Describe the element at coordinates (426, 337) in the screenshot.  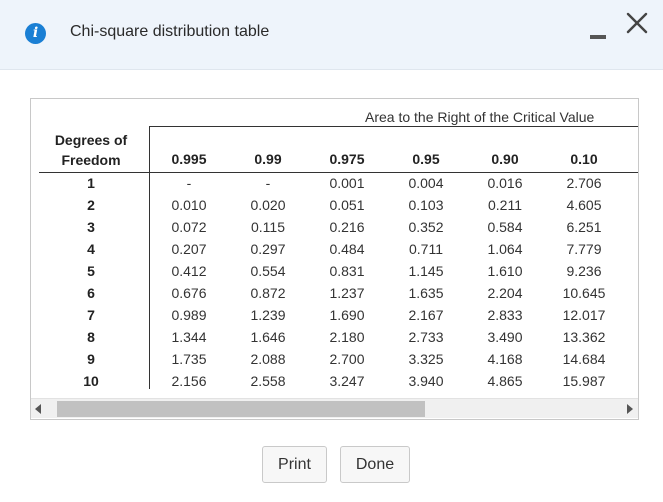
I see `table-cell: 2.733` at that location.